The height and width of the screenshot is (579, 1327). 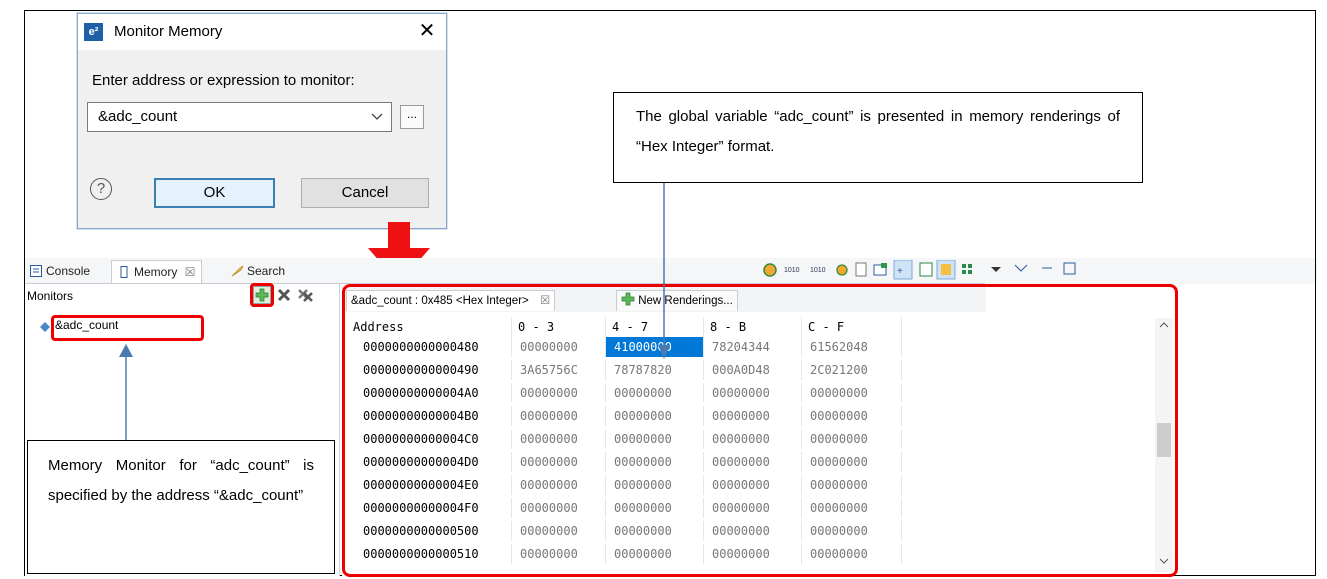 I want to click on minimize-view-icon, so click(x=1048, y=270).